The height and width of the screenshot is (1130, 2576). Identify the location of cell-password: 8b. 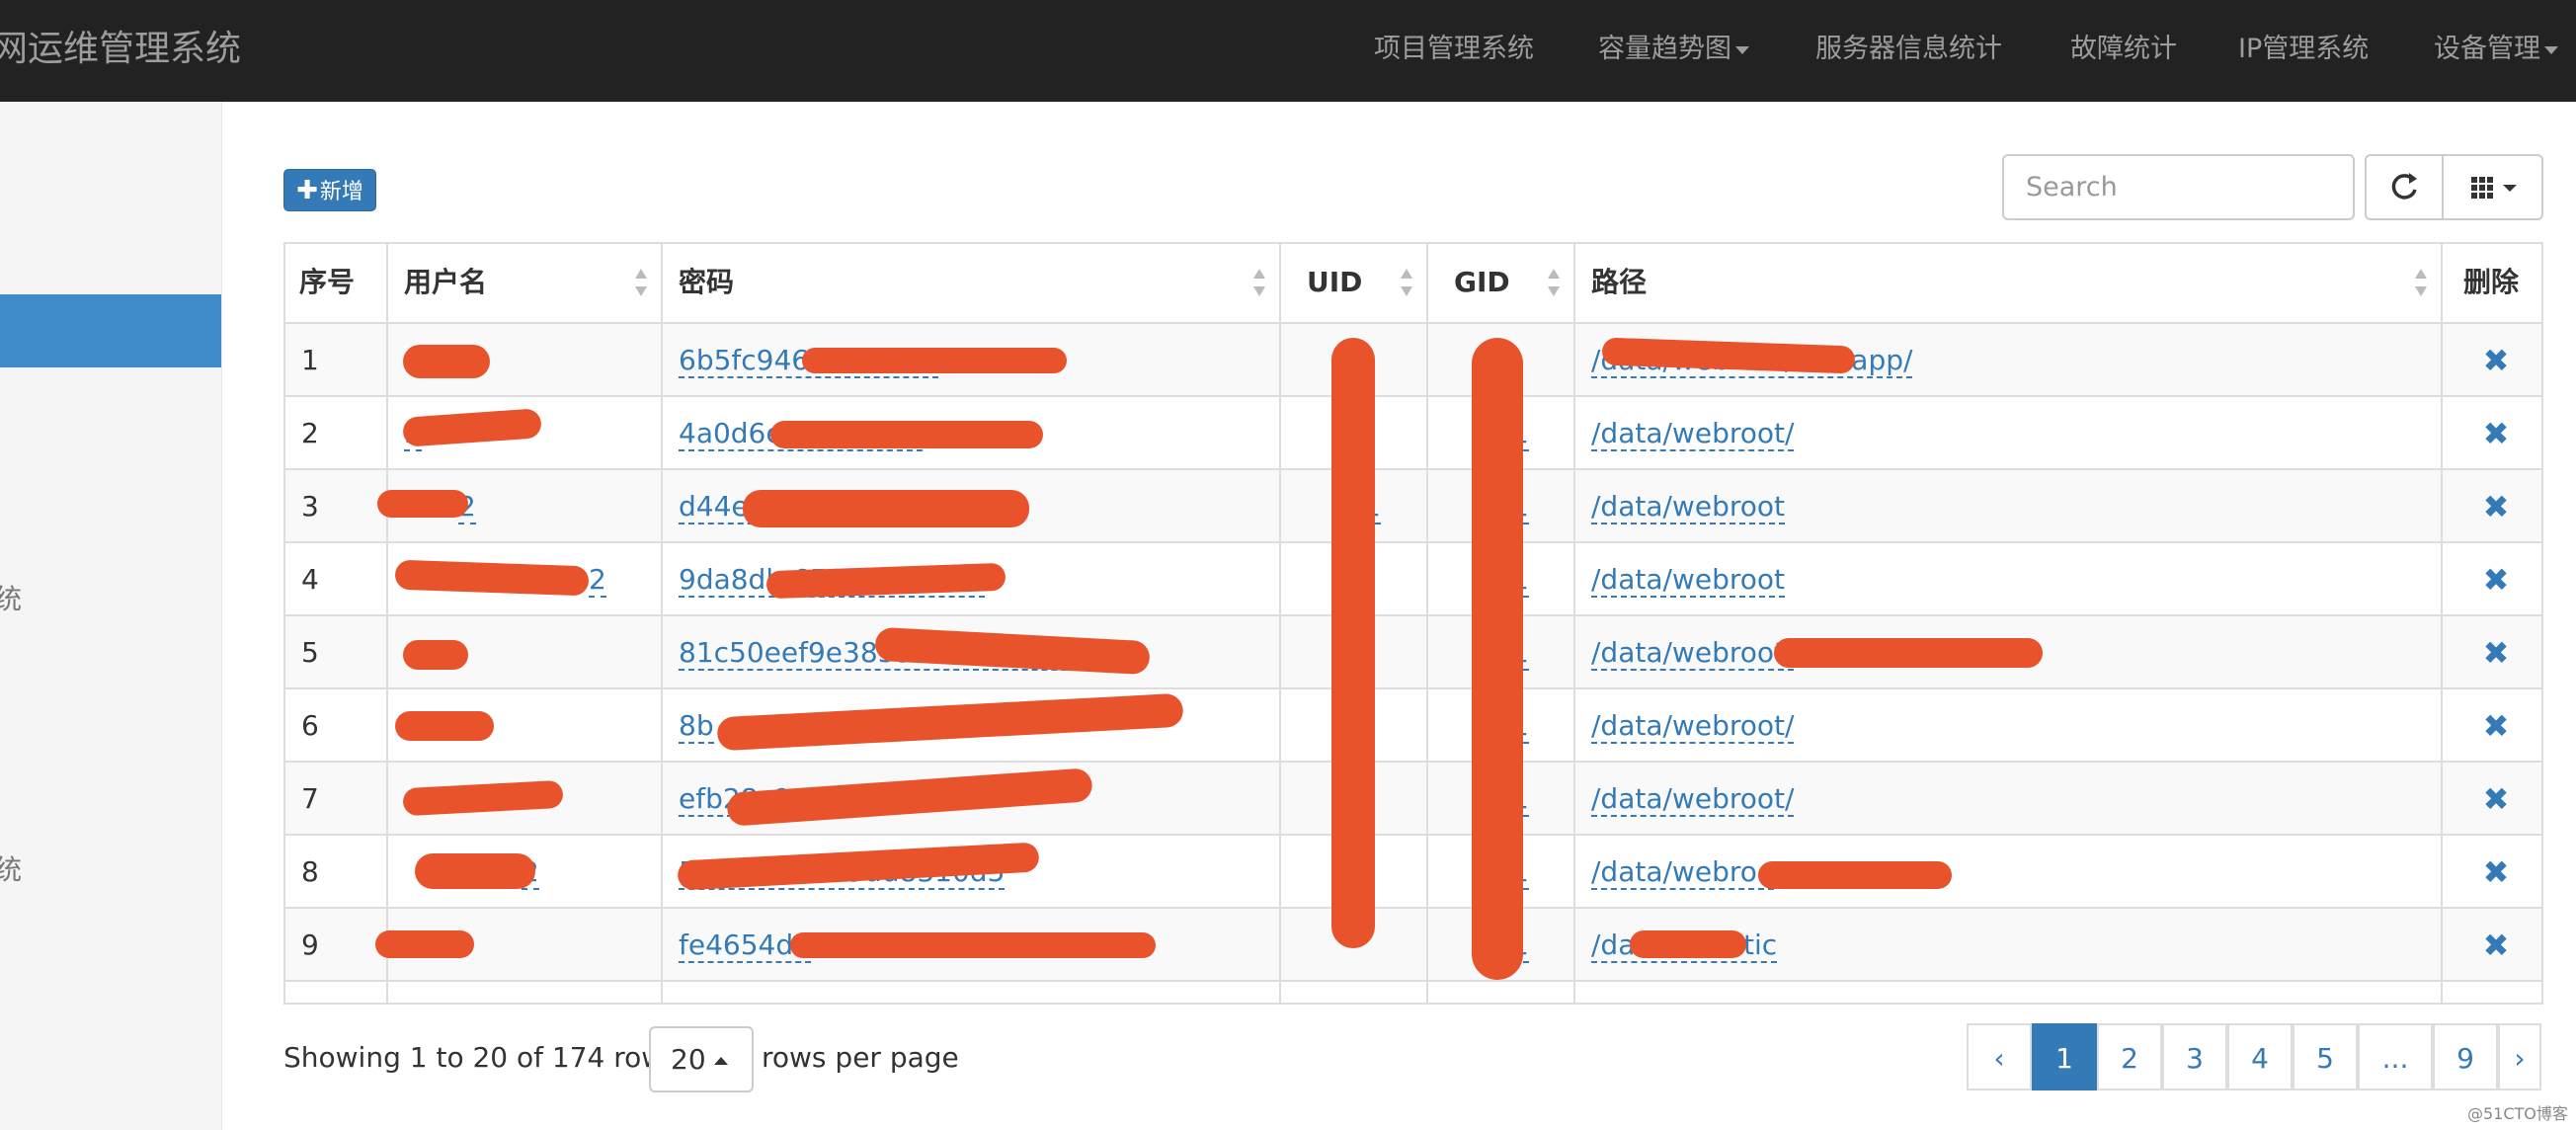
(696, 726).